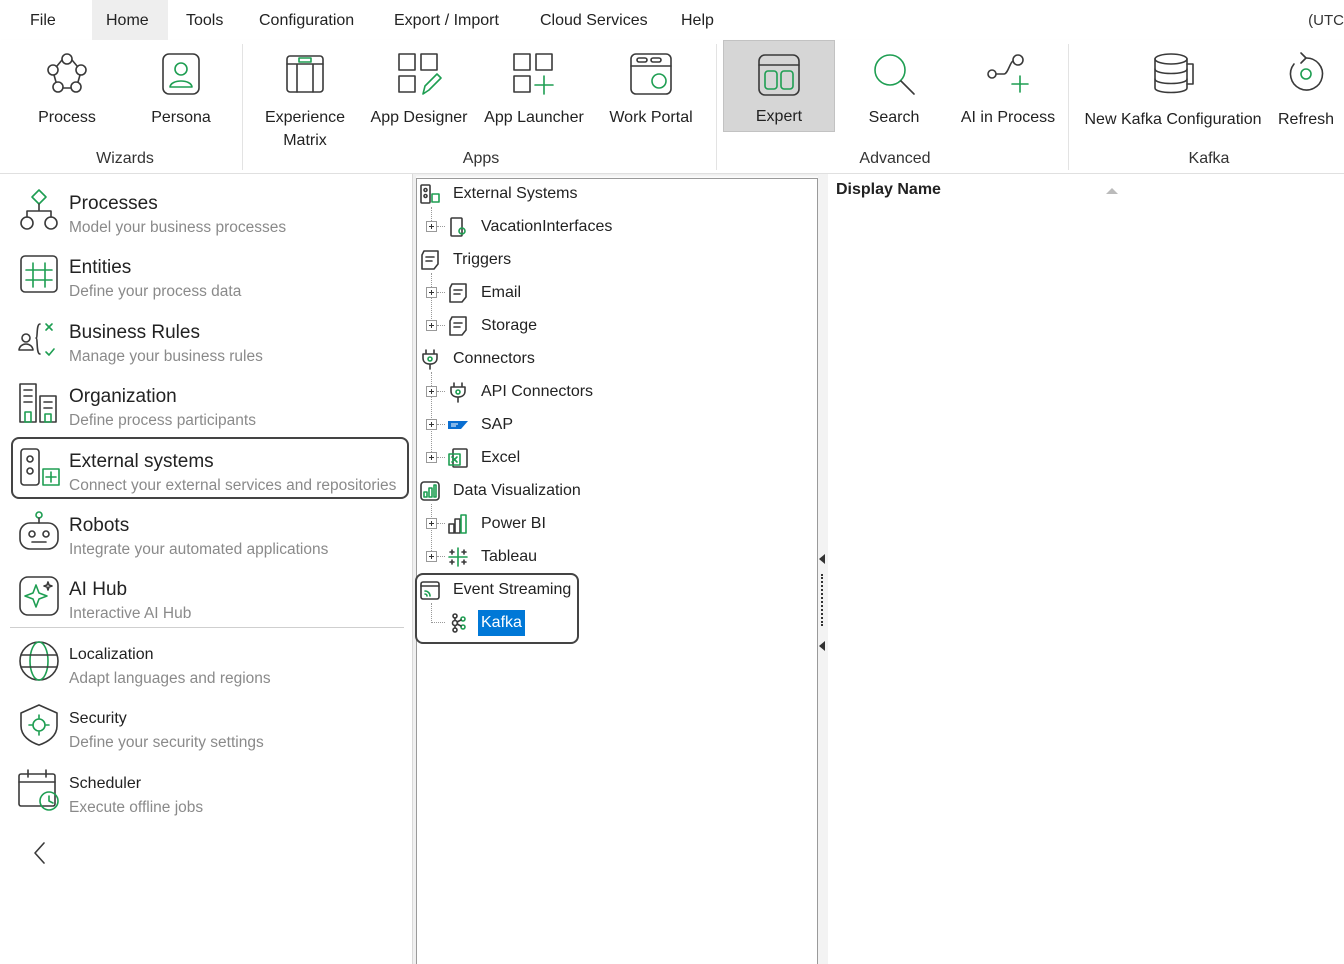 This screenshot has width=1344, height=964. What do you see at coordinates (207, 627) in the screenshot?
I see `nav-divider` at bounding box center [207, 627].